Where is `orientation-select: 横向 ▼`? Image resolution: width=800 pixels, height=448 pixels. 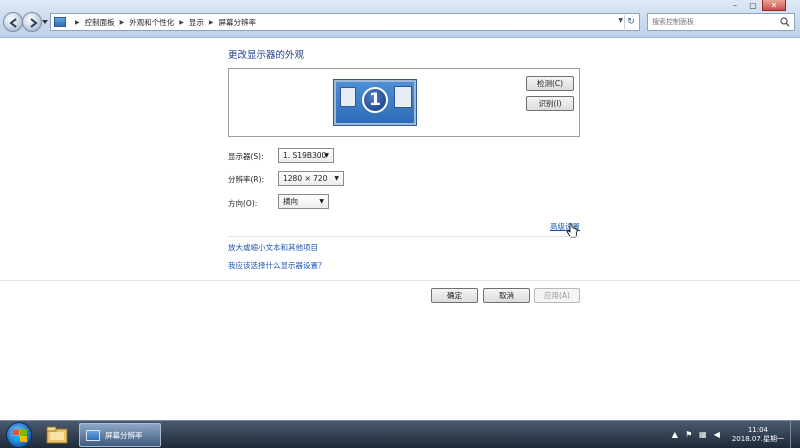 orientation-select: 横向 ▼ is located at coordinates (303, 201).